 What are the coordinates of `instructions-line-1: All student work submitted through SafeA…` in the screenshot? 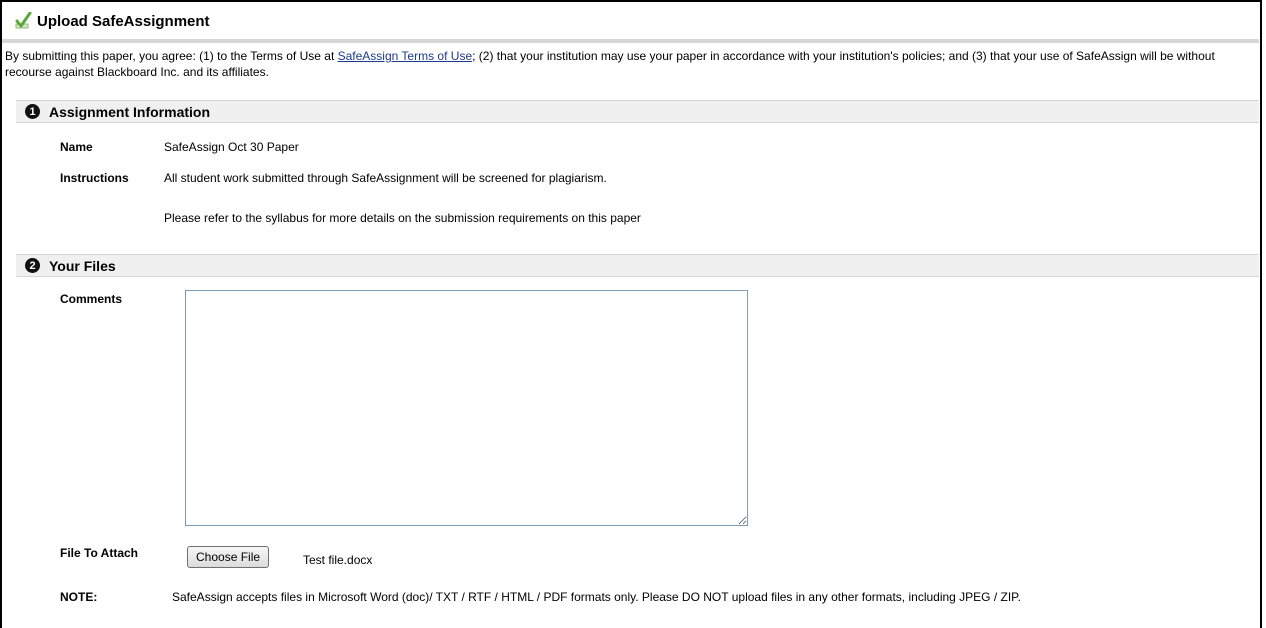 It's located at (385, 178).